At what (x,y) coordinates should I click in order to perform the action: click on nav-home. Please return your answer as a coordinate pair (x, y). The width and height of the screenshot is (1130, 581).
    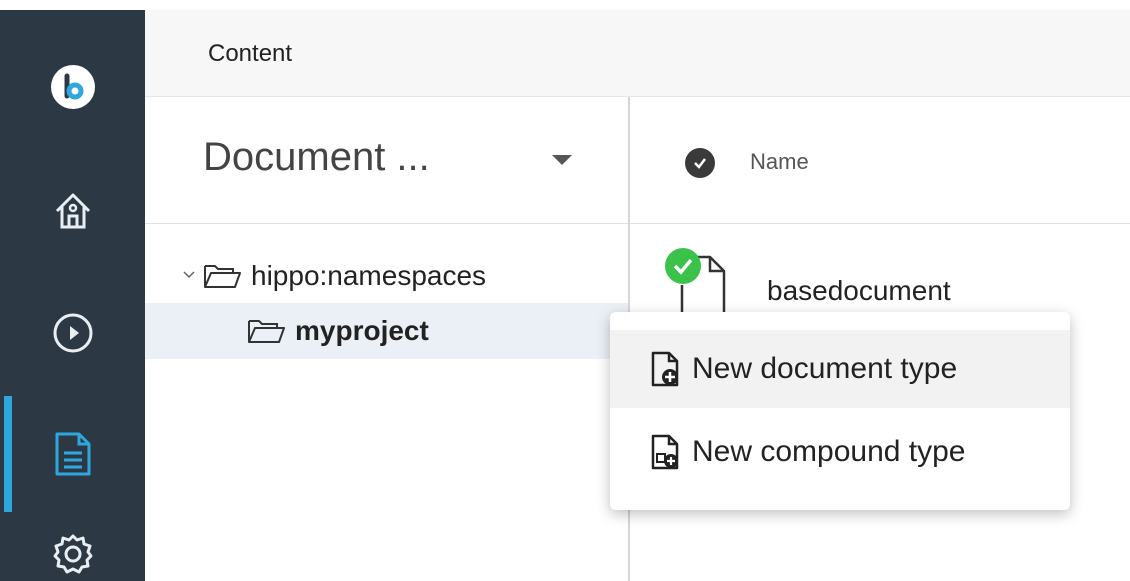
    Looking at the image, I should click on (72, 211).